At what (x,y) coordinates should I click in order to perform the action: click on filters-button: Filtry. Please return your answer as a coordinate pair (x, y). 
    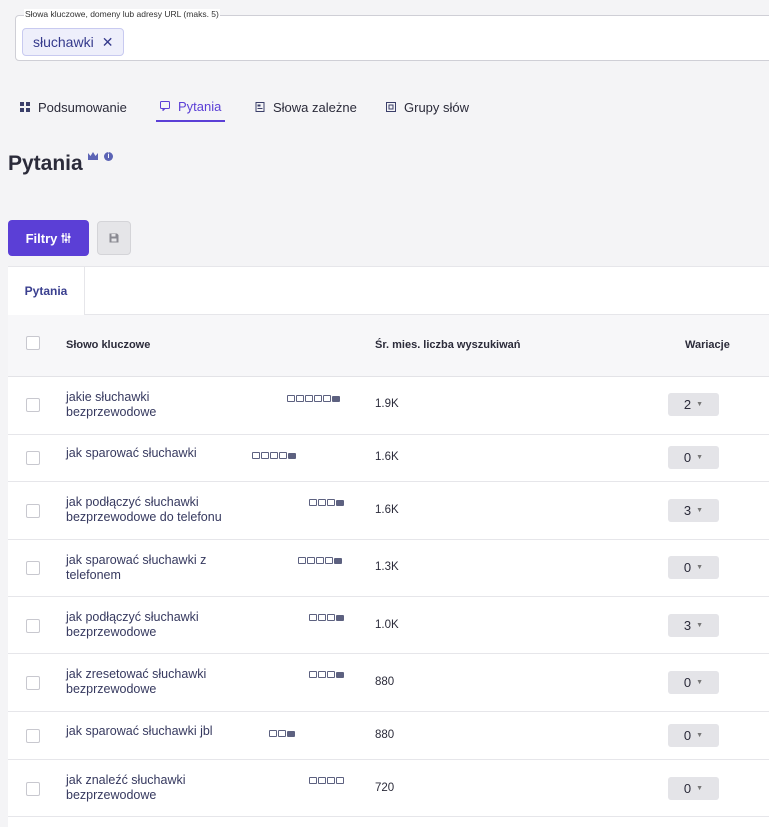
    Looking at the image, I should click on (48, 238).